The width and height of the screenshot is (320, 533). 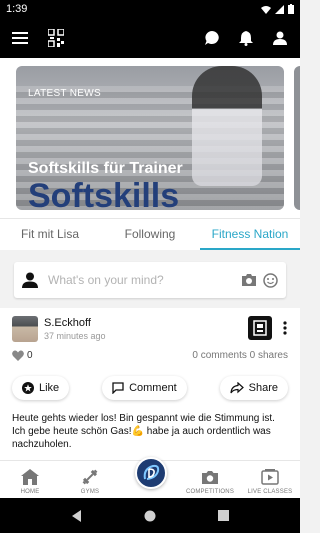 What do you see at coordinates (75, 336) in the screenshot?
I see `post-time: 37 minutes ago` at bounding box center [75, 336].